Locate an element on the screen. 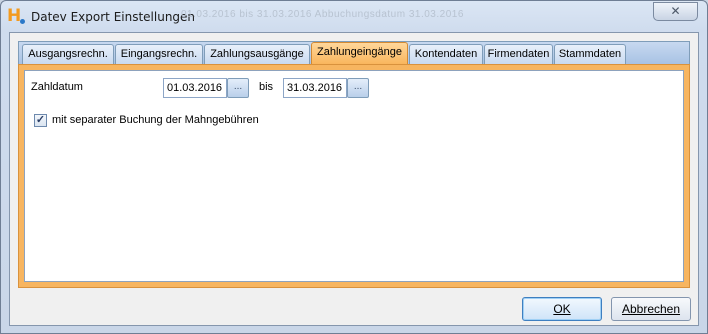 The image size is (708, 334). ok-button: OK is located at coordinates (562, 309).